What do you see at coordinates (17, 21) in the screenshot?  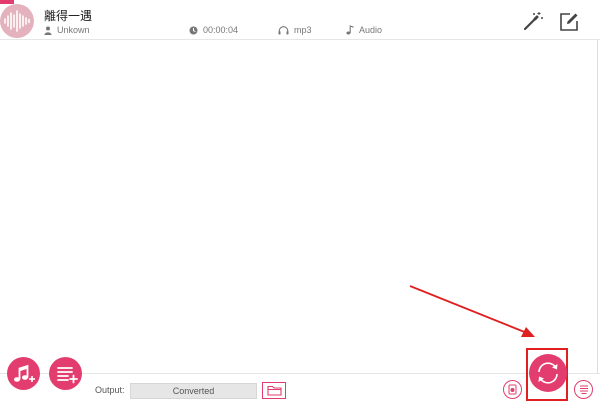 I see `audio-waveform-icon` at bounding box center [17, 21].